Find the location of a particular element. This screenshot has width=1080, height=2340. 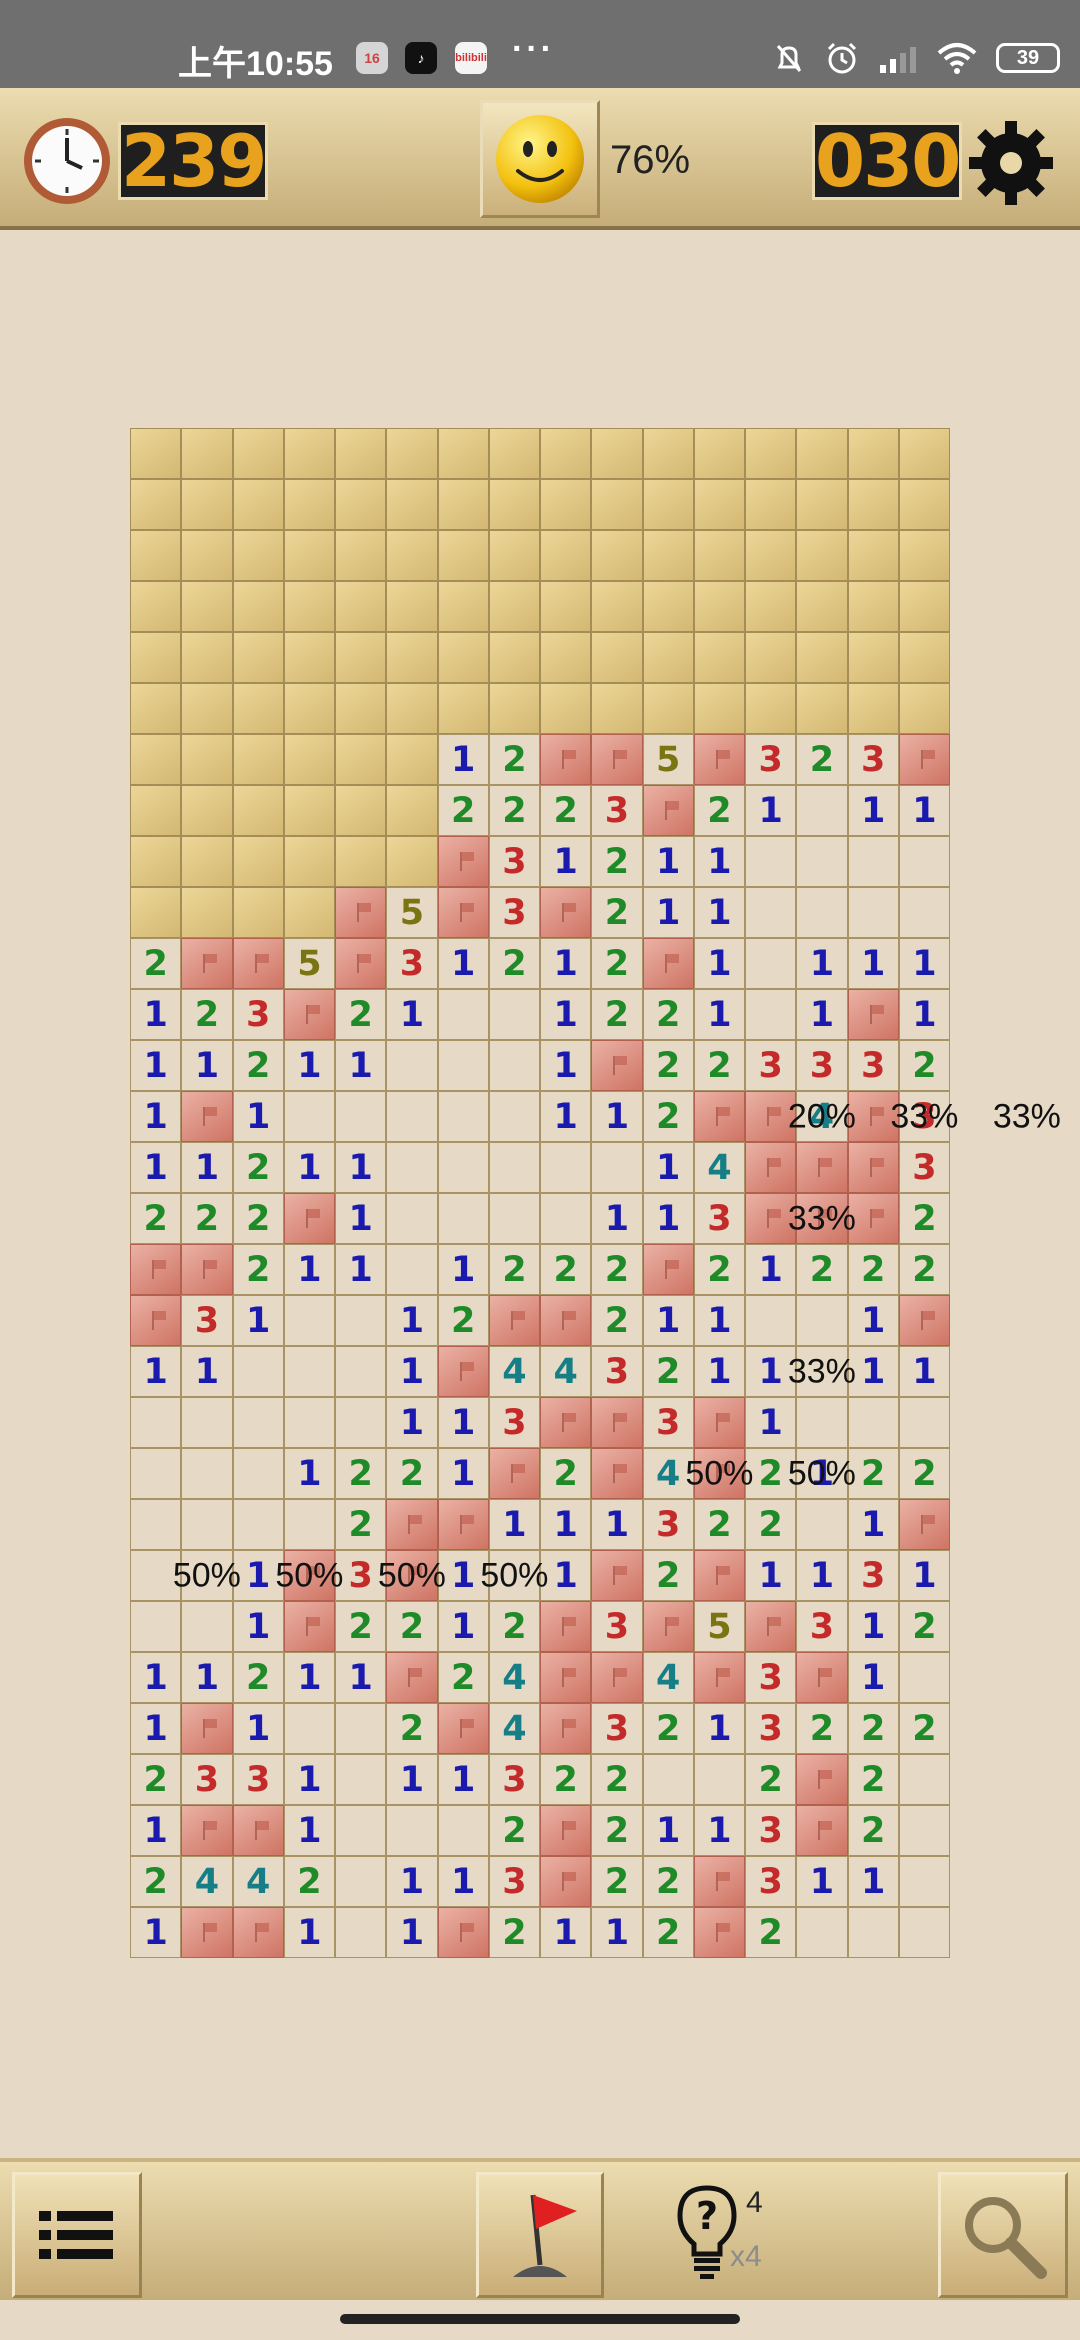

new-game-button is located at coordinates (540, 159).